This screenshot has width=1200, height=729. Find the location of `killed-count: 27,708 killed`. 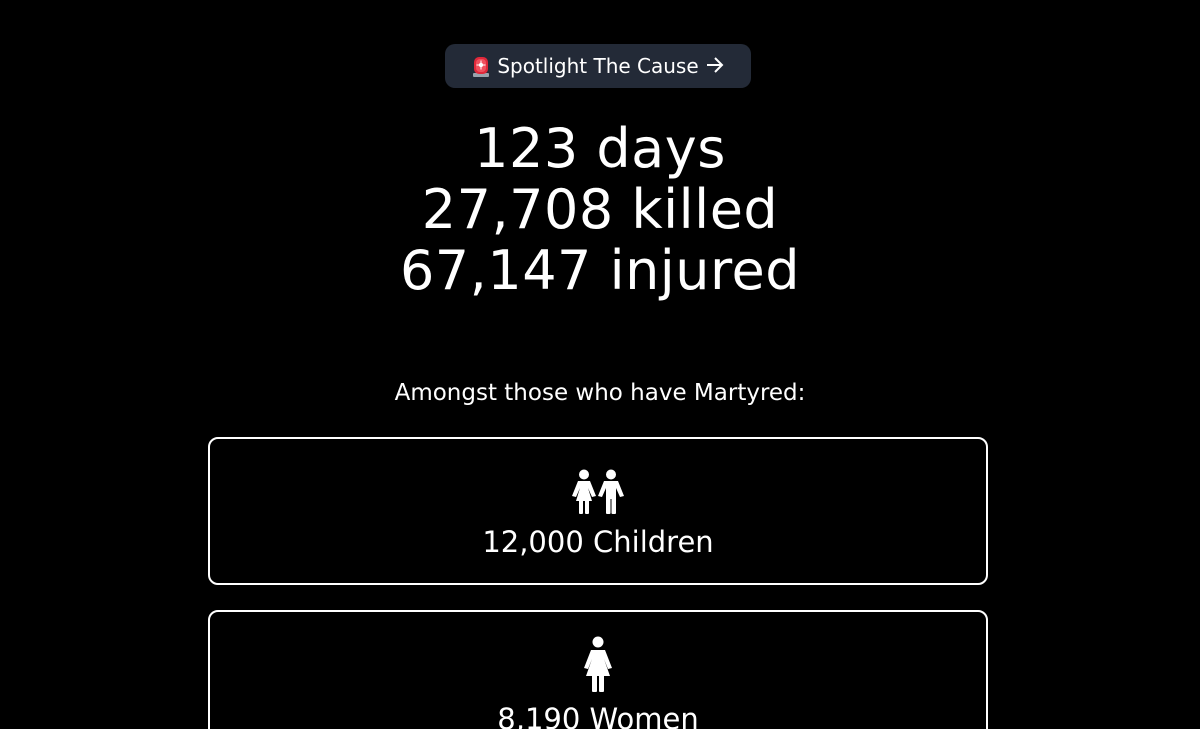

killed-count: 27,708 killed is located at coordinates (600, 209).